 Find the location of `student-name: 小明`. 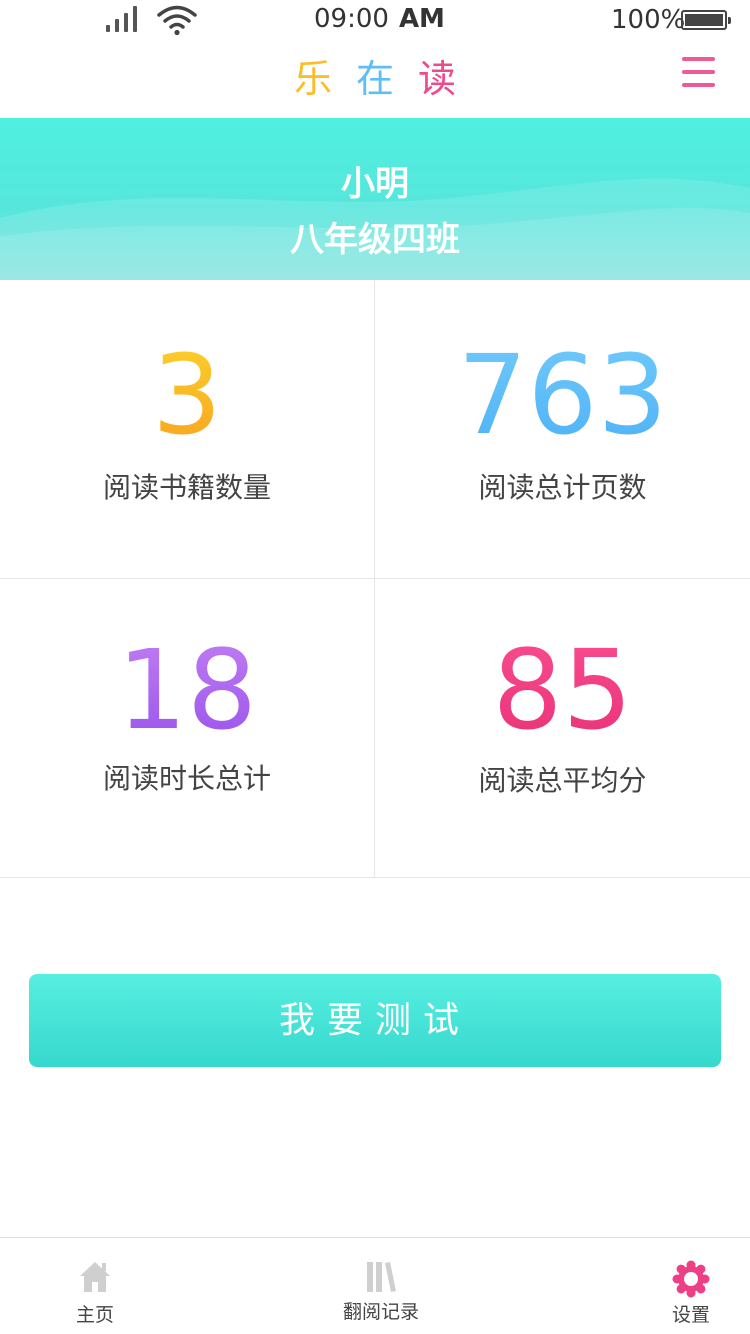

student-name: 小明 is located at coordinates (375, 184).